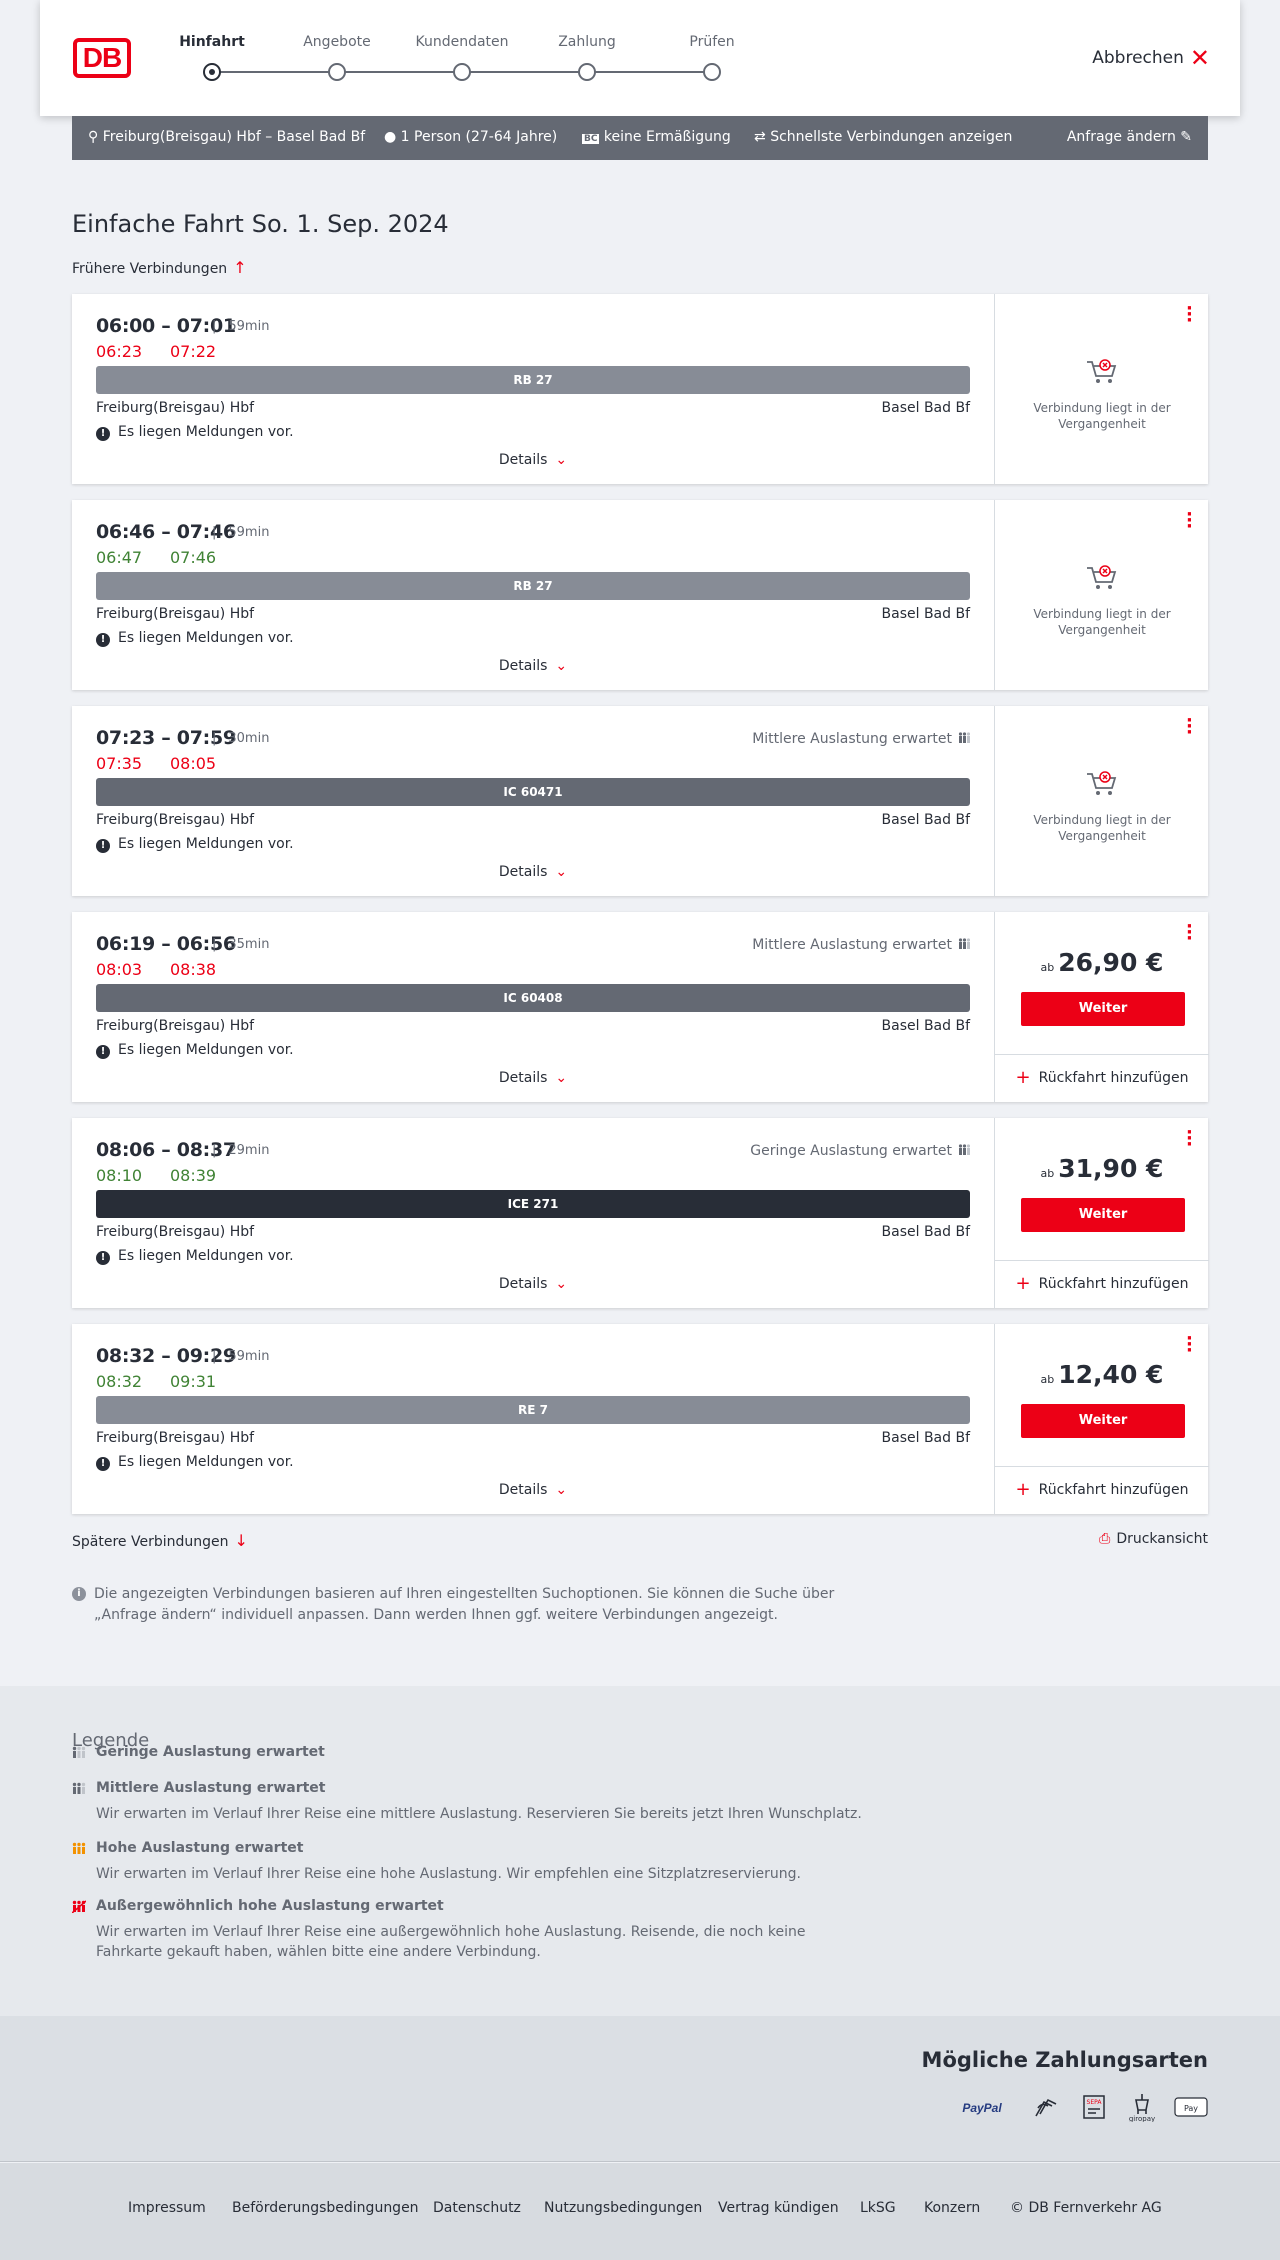 This screenshot has height=2260, width=1280. What do you see at coordinates (472, 1752) in the screenshot?
I see `legend-item: Geringe Auslastung erwartet` at bounding box center [472, 1752].